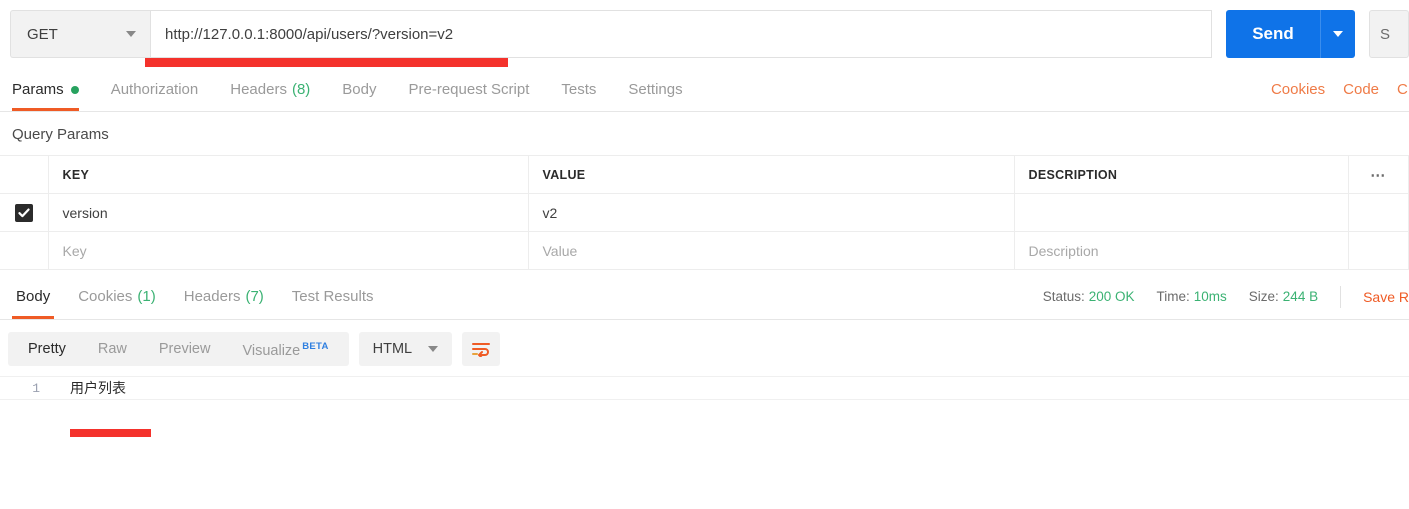  I want to click on word-wrap-icon, so click(481, 350).